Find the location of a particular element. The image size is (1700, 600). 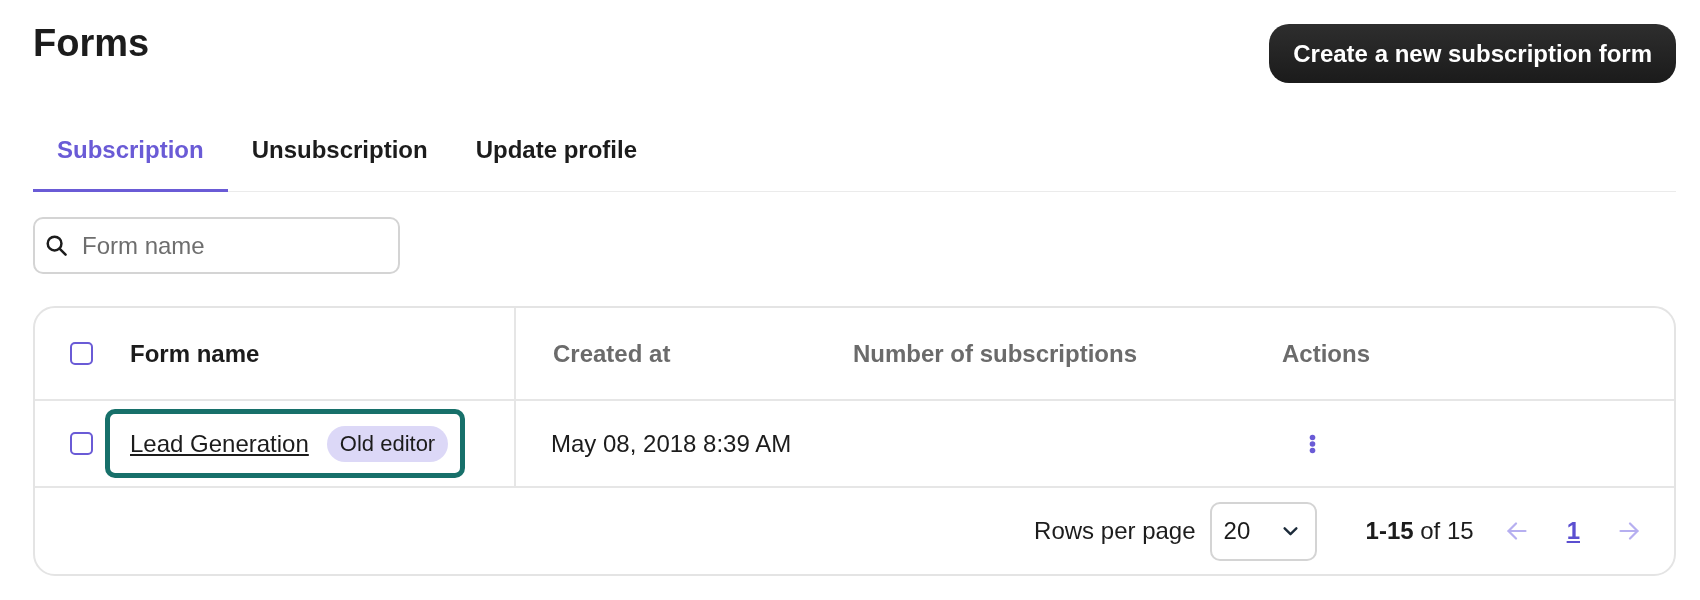

editor-badge: Old editor is located at coordinates (387, 443).